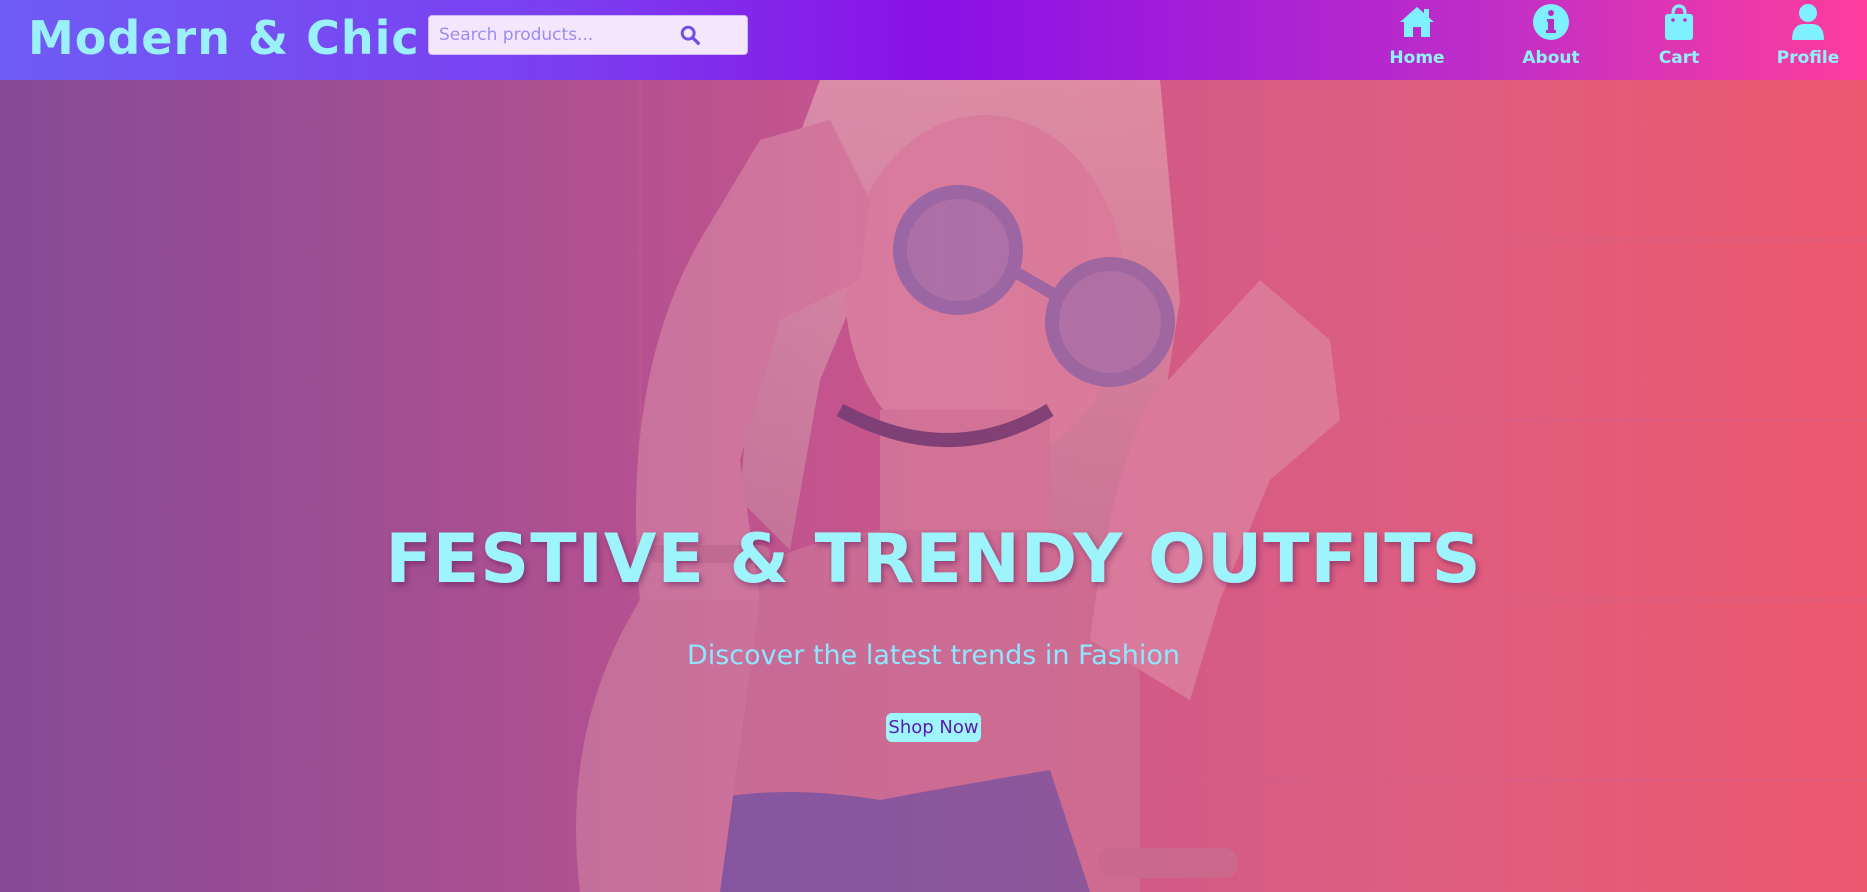  What do you see at coordinates (1679, 58) in the screenshot?
I see `nav-cart-label: Cart` at bounding box center [1679, 58].